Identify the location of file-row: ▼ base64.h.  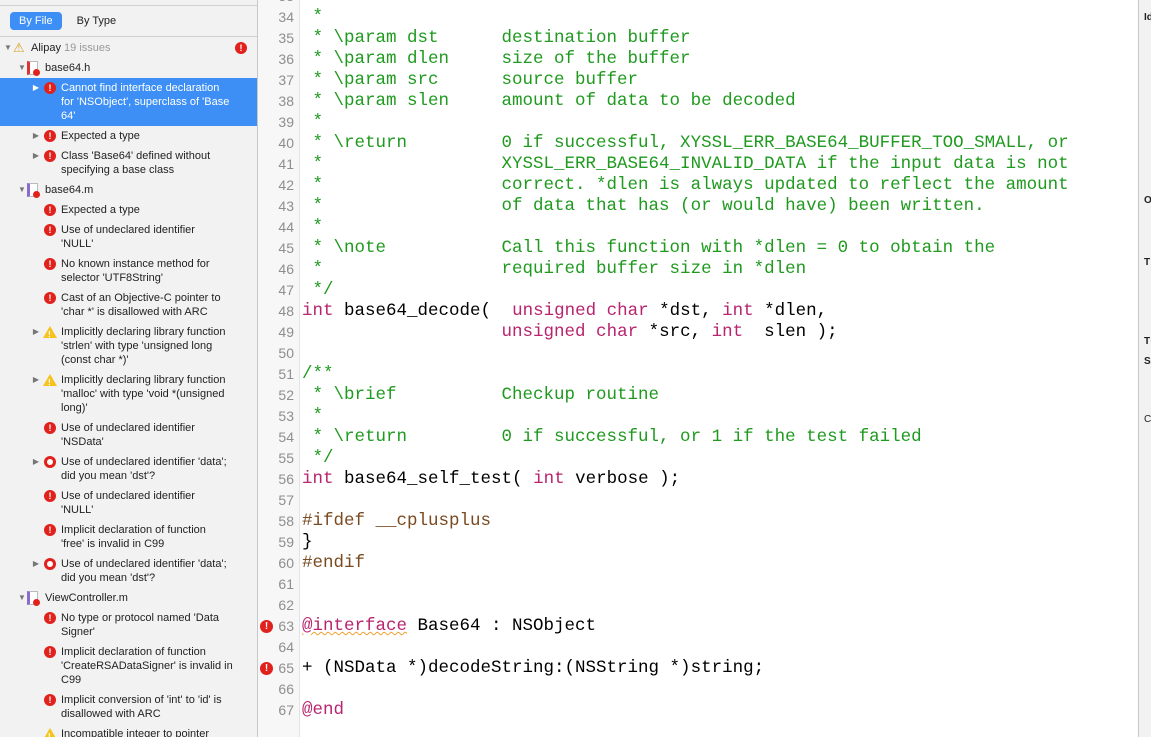
(128, 68).